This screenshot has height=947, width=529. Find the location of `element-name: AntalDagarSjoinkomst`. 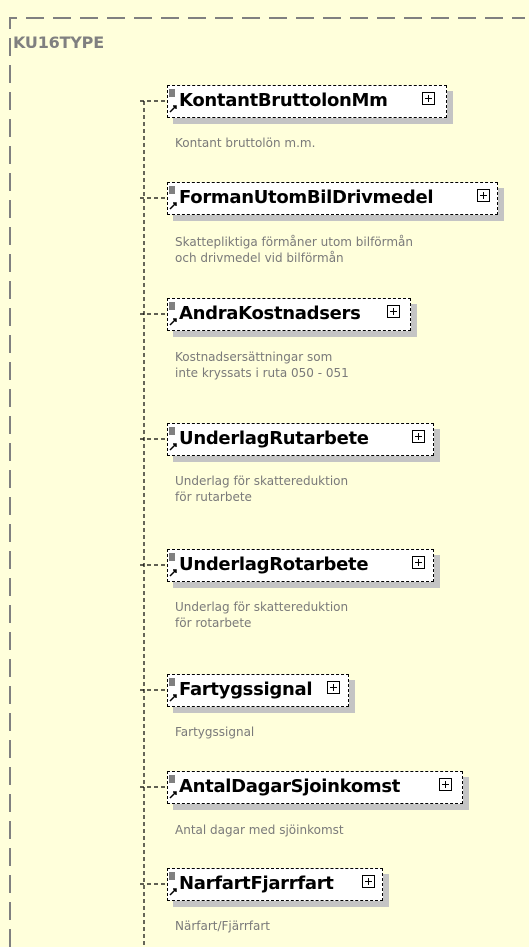

element-name: AntalDagarSjoinkomst is located at coordinates (290, 786).